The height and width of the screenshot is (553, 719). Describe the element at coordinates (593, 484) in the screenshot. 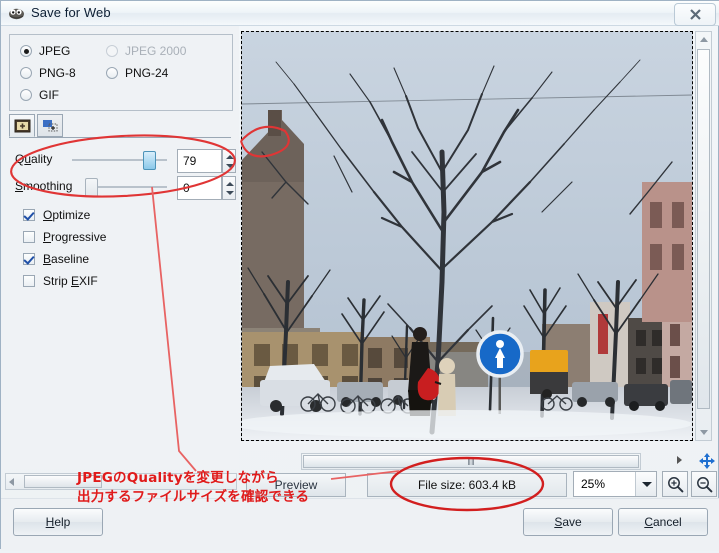

I see `zoom-level-value: 25%` at that location.